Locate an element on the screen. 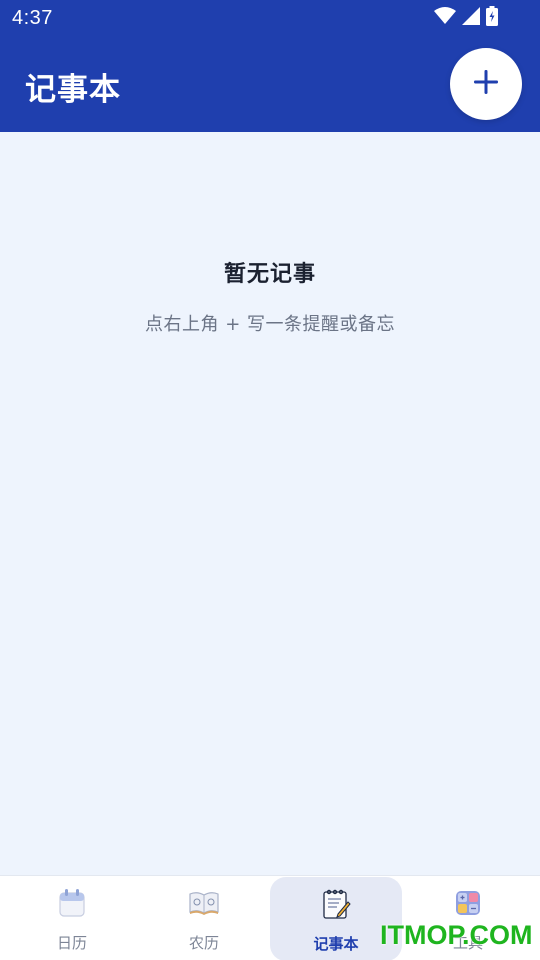  tools-icon is located at coordinates (468, 903).